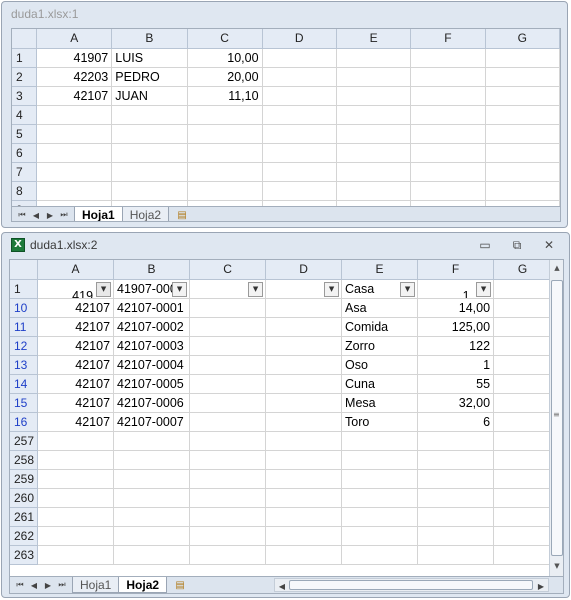 This screenshot has width=571, height=600. I want to click on cell-g12, so click(523, 346).